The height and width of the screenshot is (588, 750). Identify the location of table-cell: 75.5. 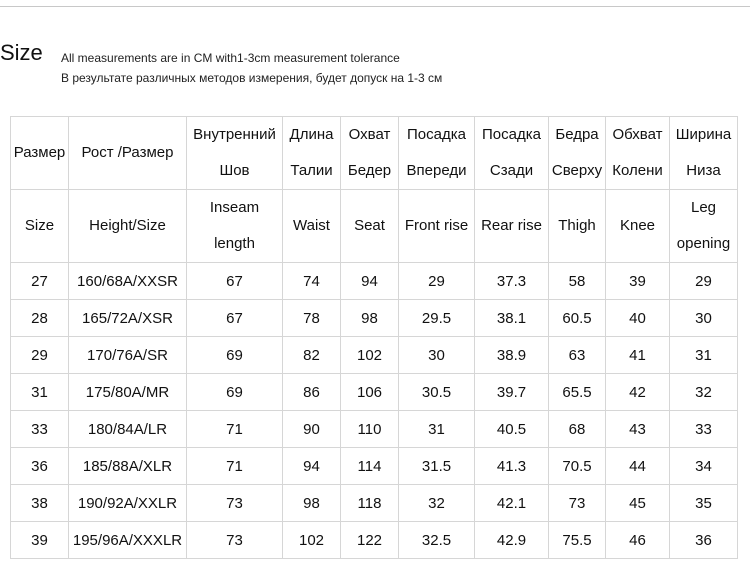
(577, 540).